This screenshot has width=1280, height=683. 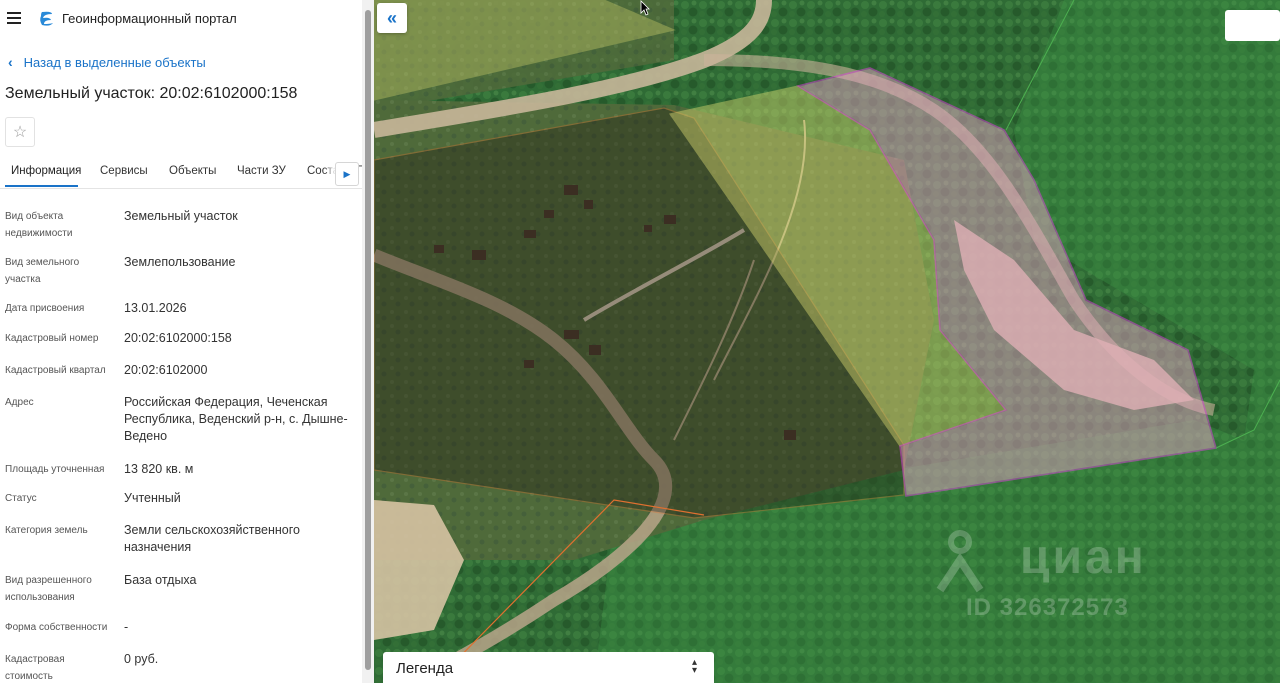 I want to click on property-value: База отдыха, so click(x=160, y=580).